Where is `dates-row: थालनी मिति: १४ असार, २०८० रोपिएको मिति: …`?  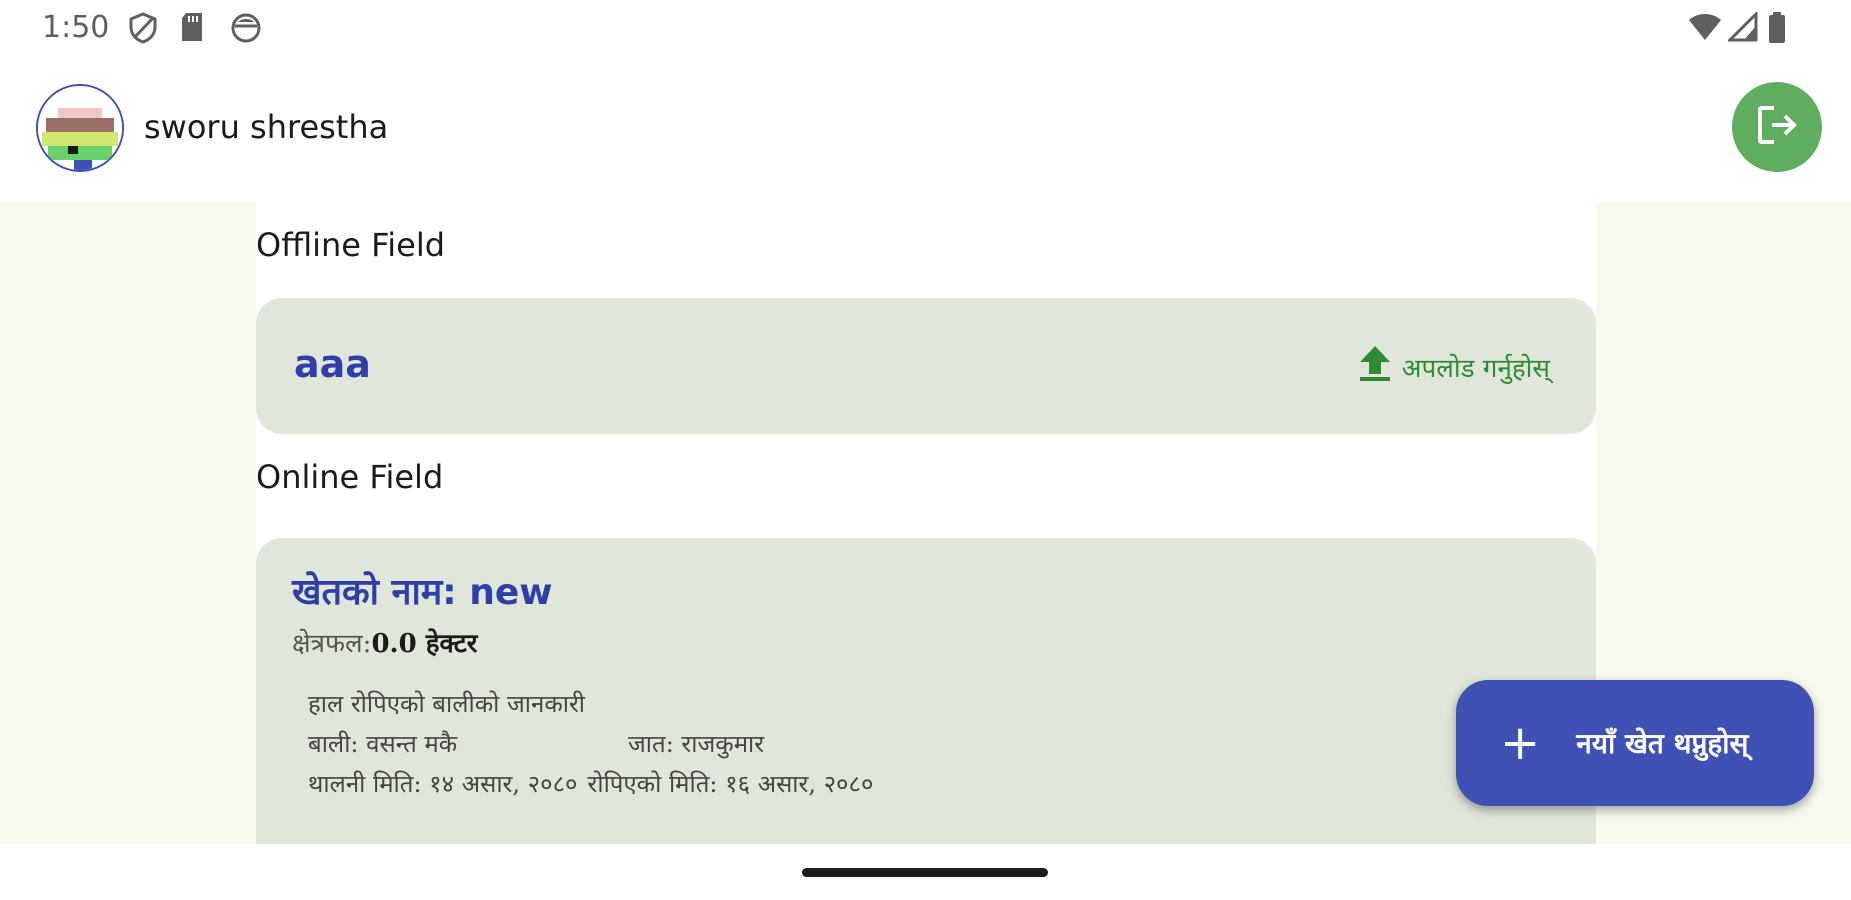
dates-row: थालनी मिति: १४ असार, २०८० रोपिएको मिति: … is located at coordinates (591, 784).